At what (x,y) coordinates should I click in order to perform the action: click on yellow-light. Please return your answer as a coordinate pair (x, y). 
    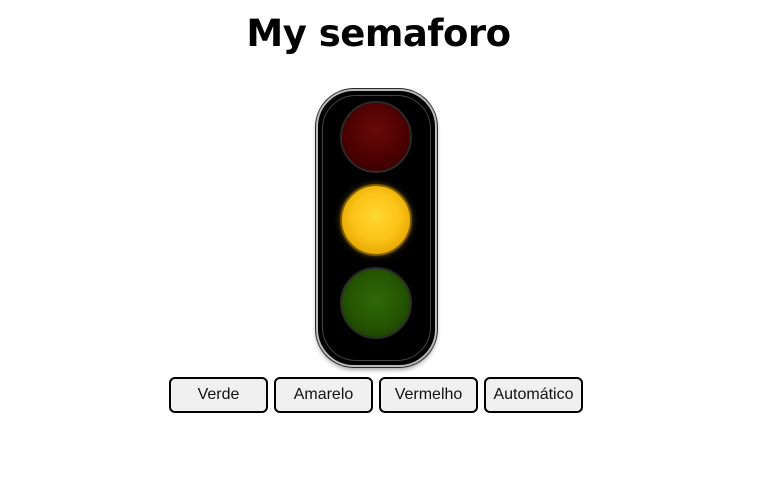
    Looking at the image, I should click on (376, 220).